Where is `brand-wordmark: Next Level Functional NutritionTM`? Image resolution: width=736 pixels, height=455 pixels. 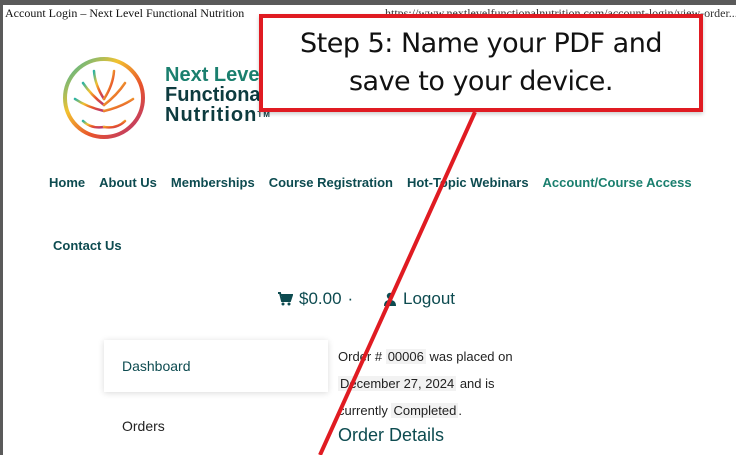 brand-wordmark: Next Level Functional NutritionTM is located at coordinates (218, 95).